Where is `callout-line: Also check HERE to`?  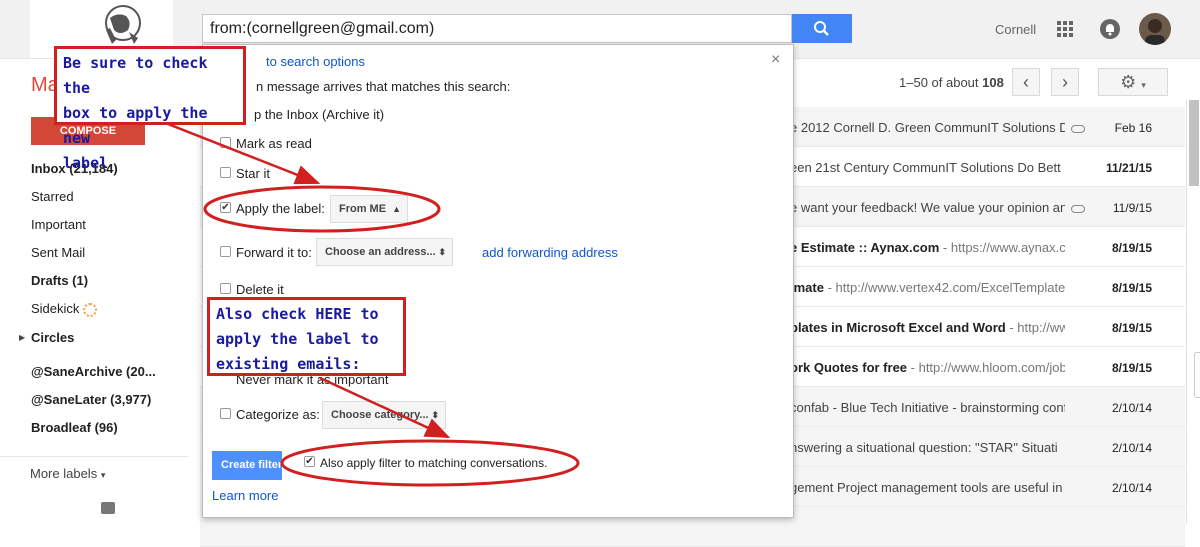
callout-line: Also check HERE to is located at coordinates (297, 314).